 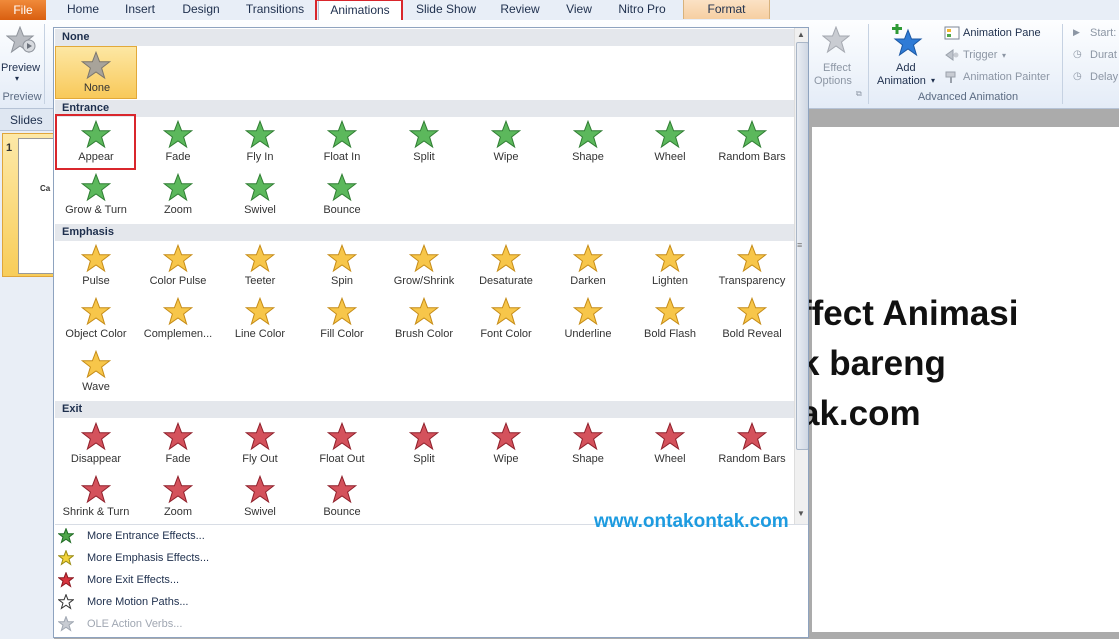 What do you see at coordinates (670, 281) in the screenshot?
I see `effect-label: Lighten` at bounding box center [670, 281].